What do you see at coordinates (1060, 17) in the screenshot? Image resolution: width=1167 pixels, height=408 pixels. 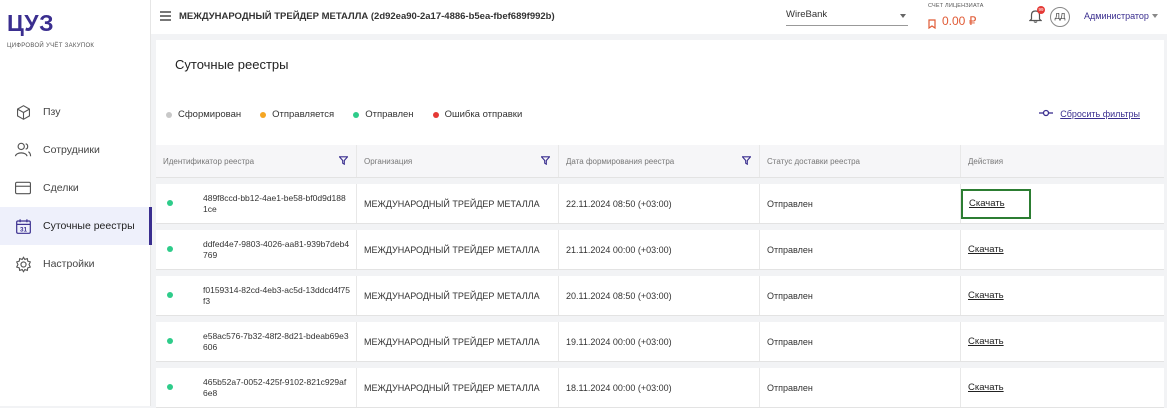 I see `avatar: ДД` at bounding box center [1060, 17].